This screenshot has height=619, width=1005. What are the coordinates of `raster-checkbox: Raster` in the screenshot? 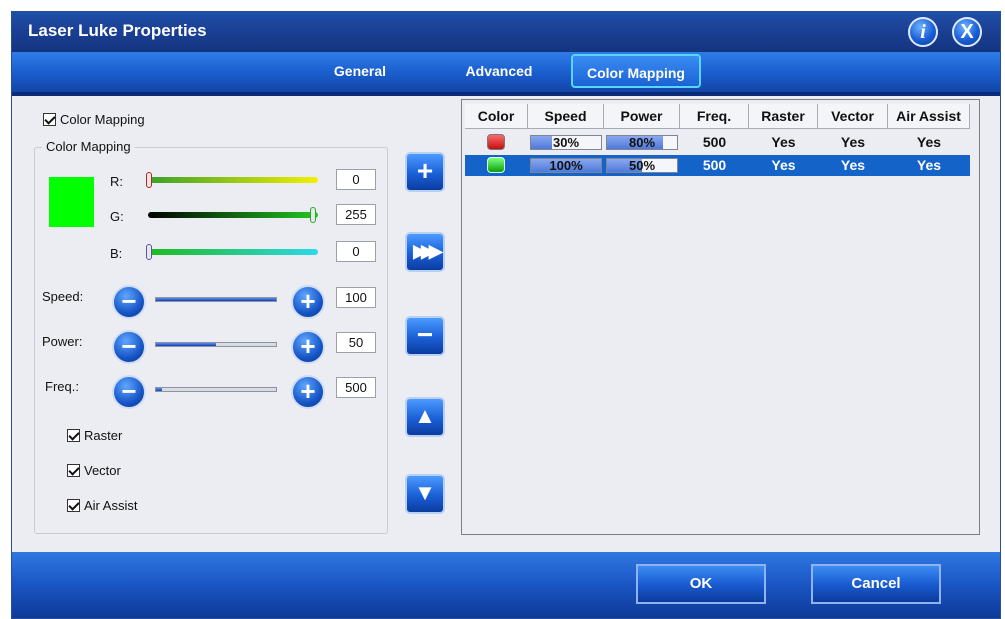 It's located at (94, 435).